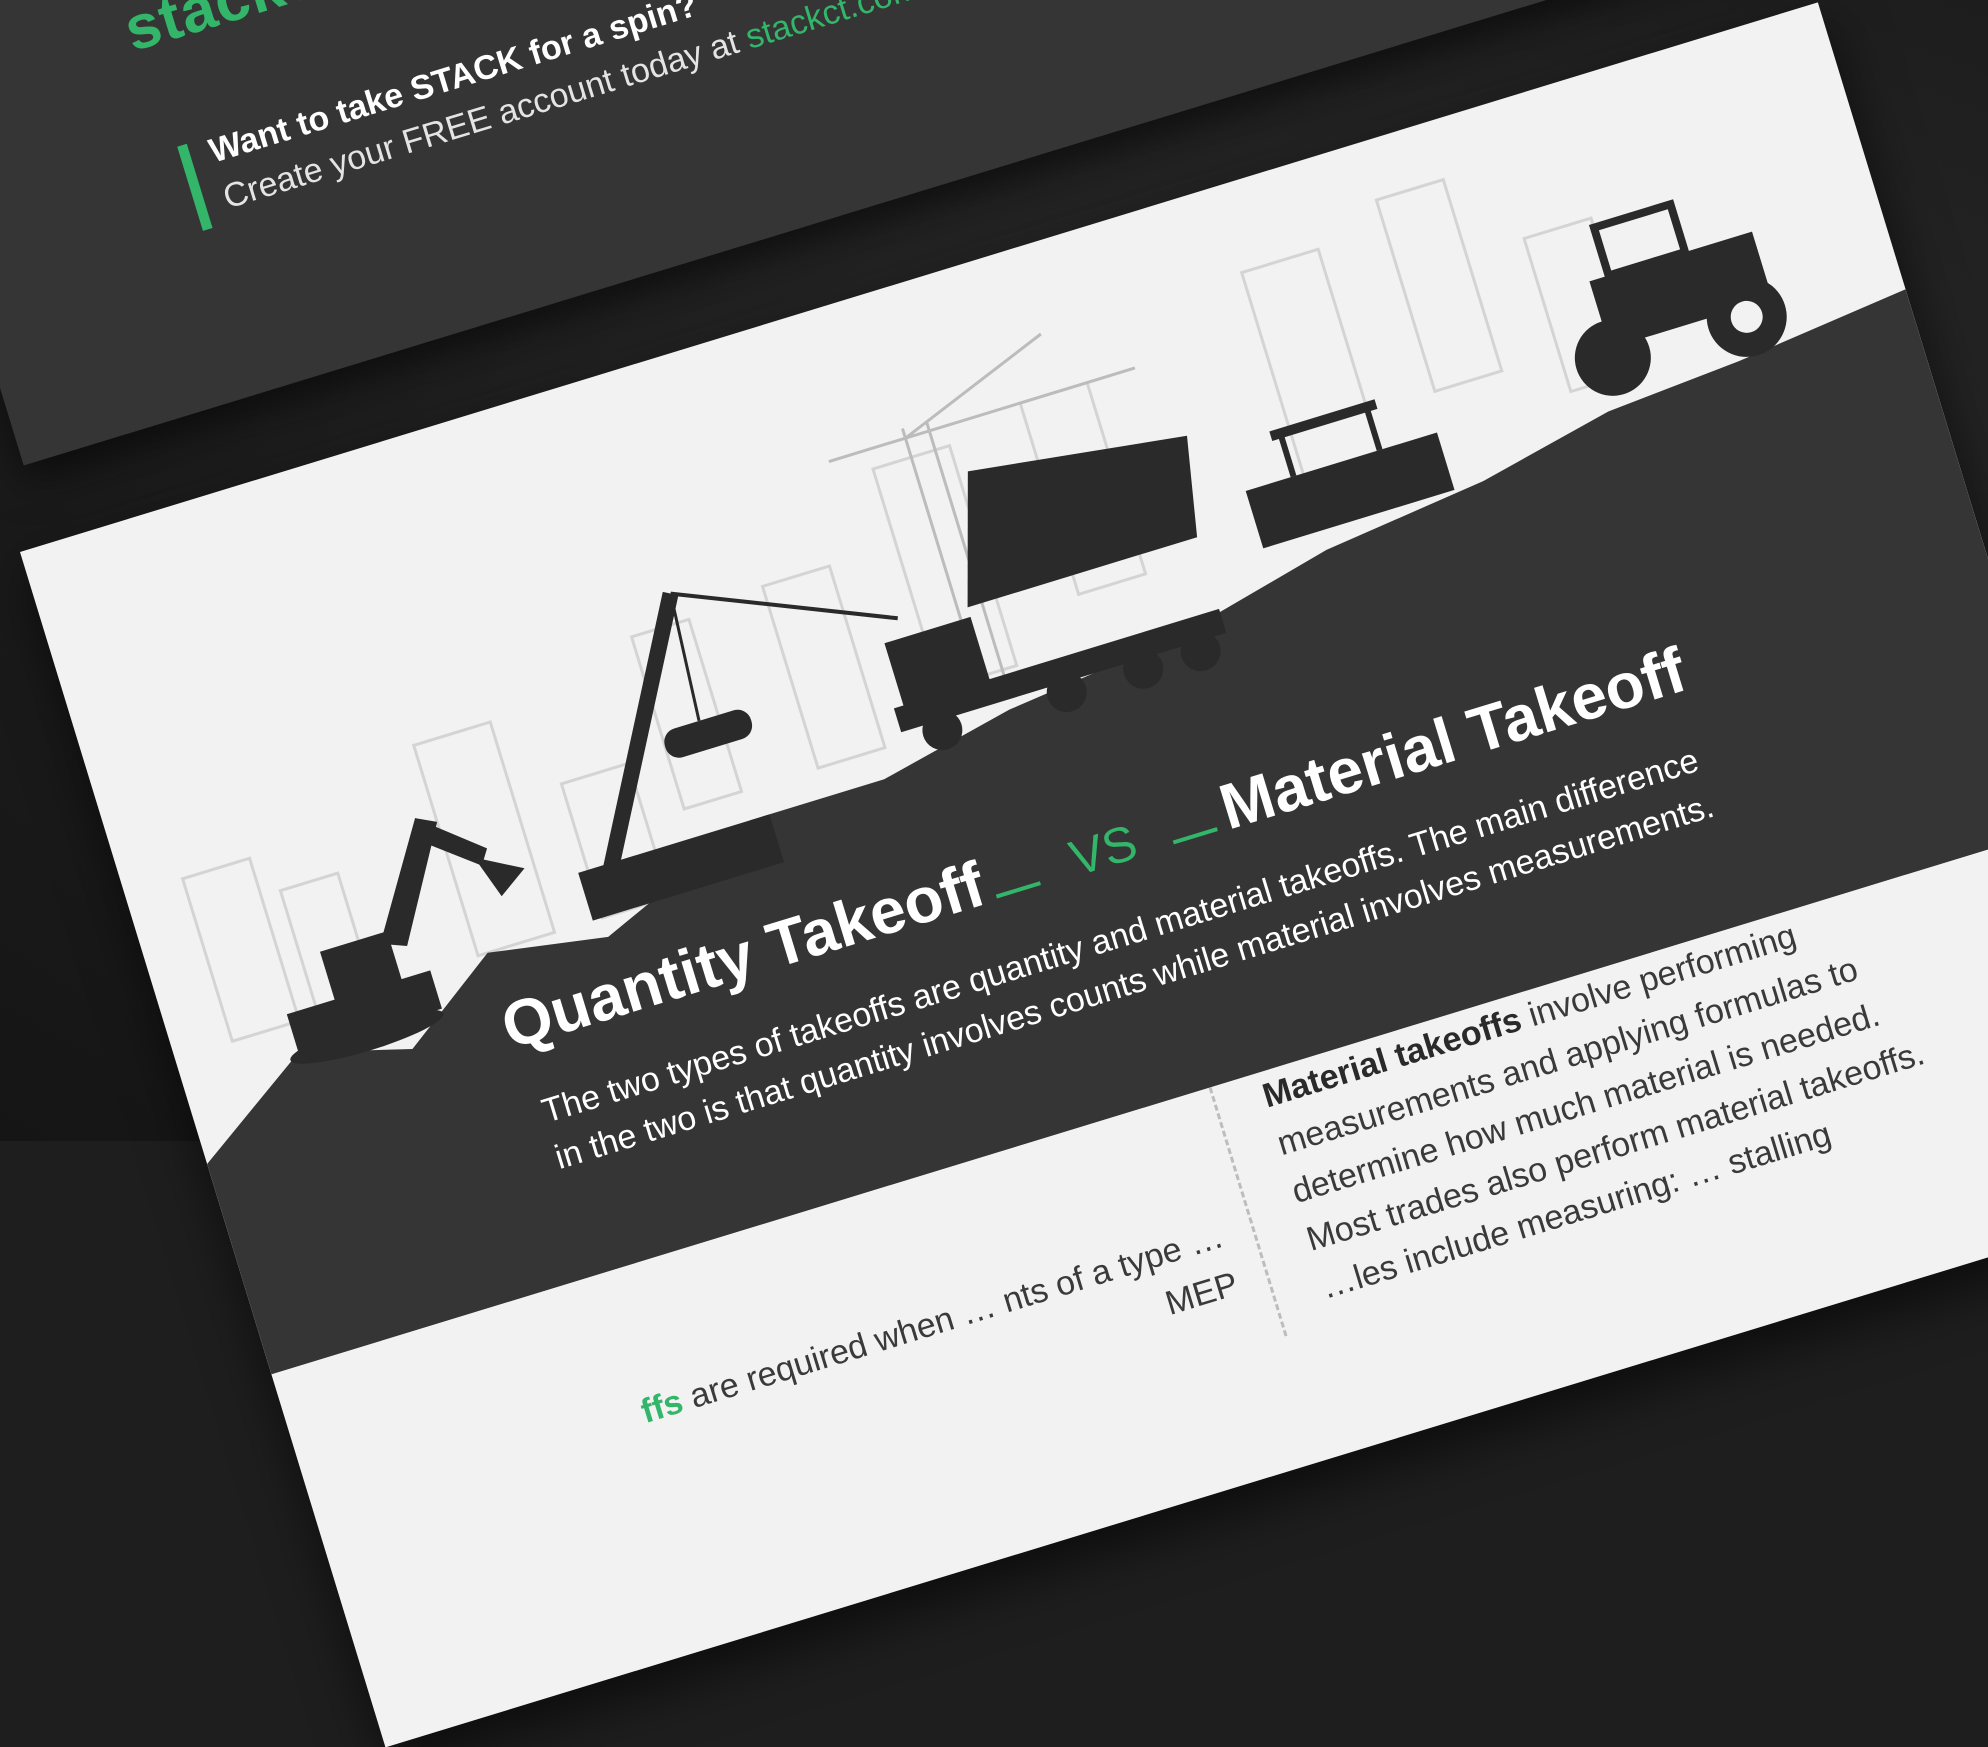  What do you see at coordinates (195, 187) in the screenshot?
I see `accent-bar` at bounding box center [195, 187].